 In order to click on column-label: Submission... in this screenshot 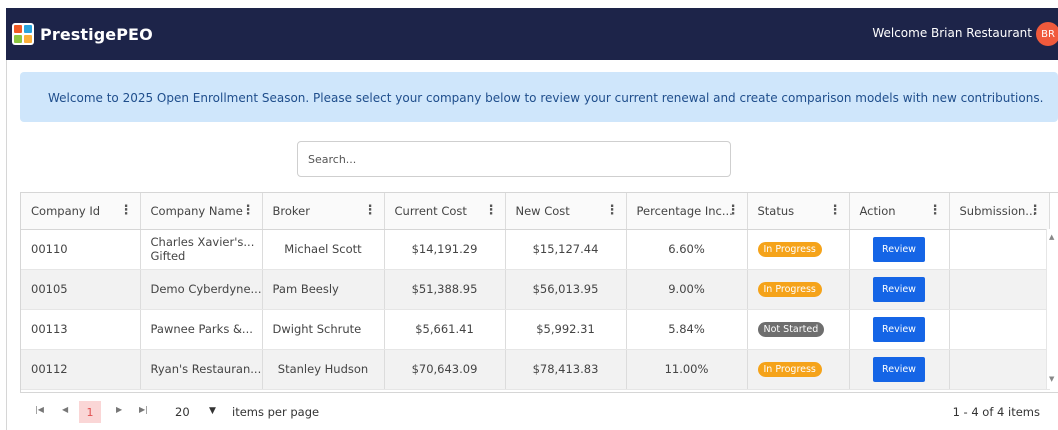, I will do `click(998, 210)`.